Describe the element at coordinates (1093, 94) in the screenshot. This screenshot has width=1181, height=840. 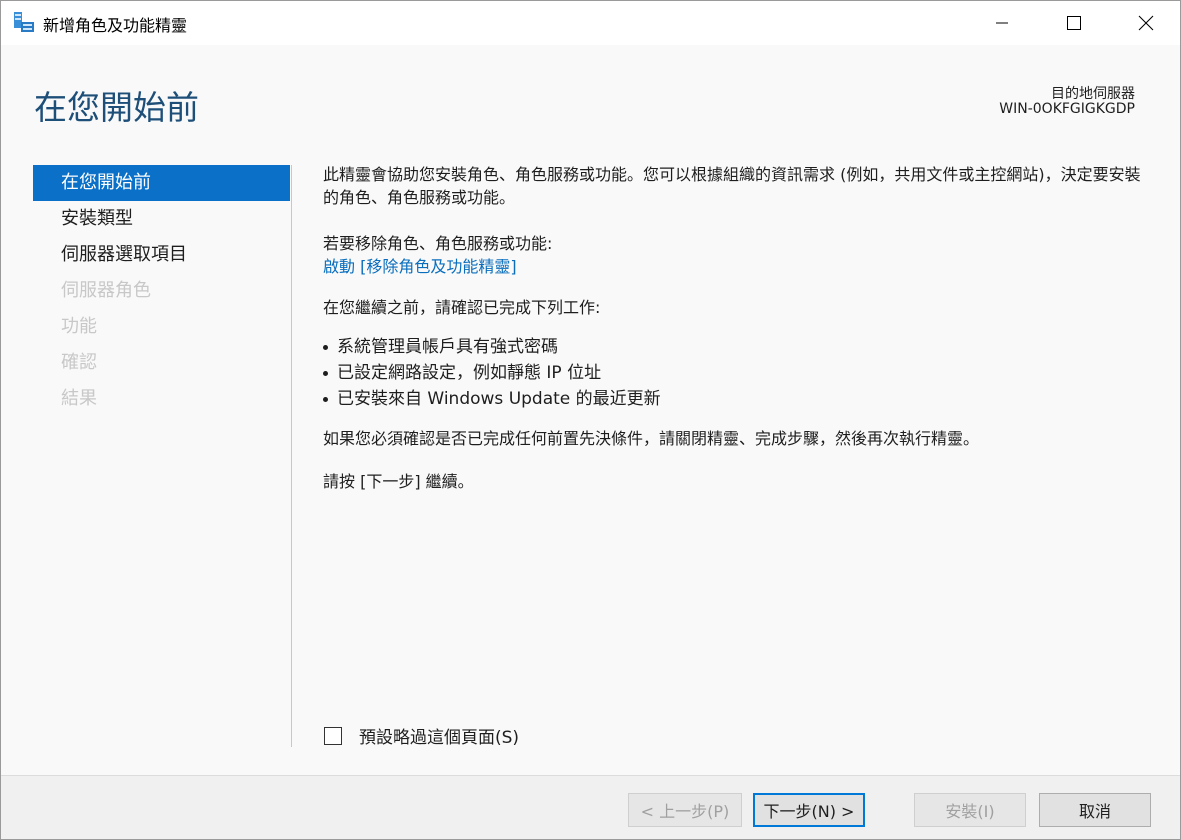
I see `destination-server-label: 目的地伺服器` at that location.